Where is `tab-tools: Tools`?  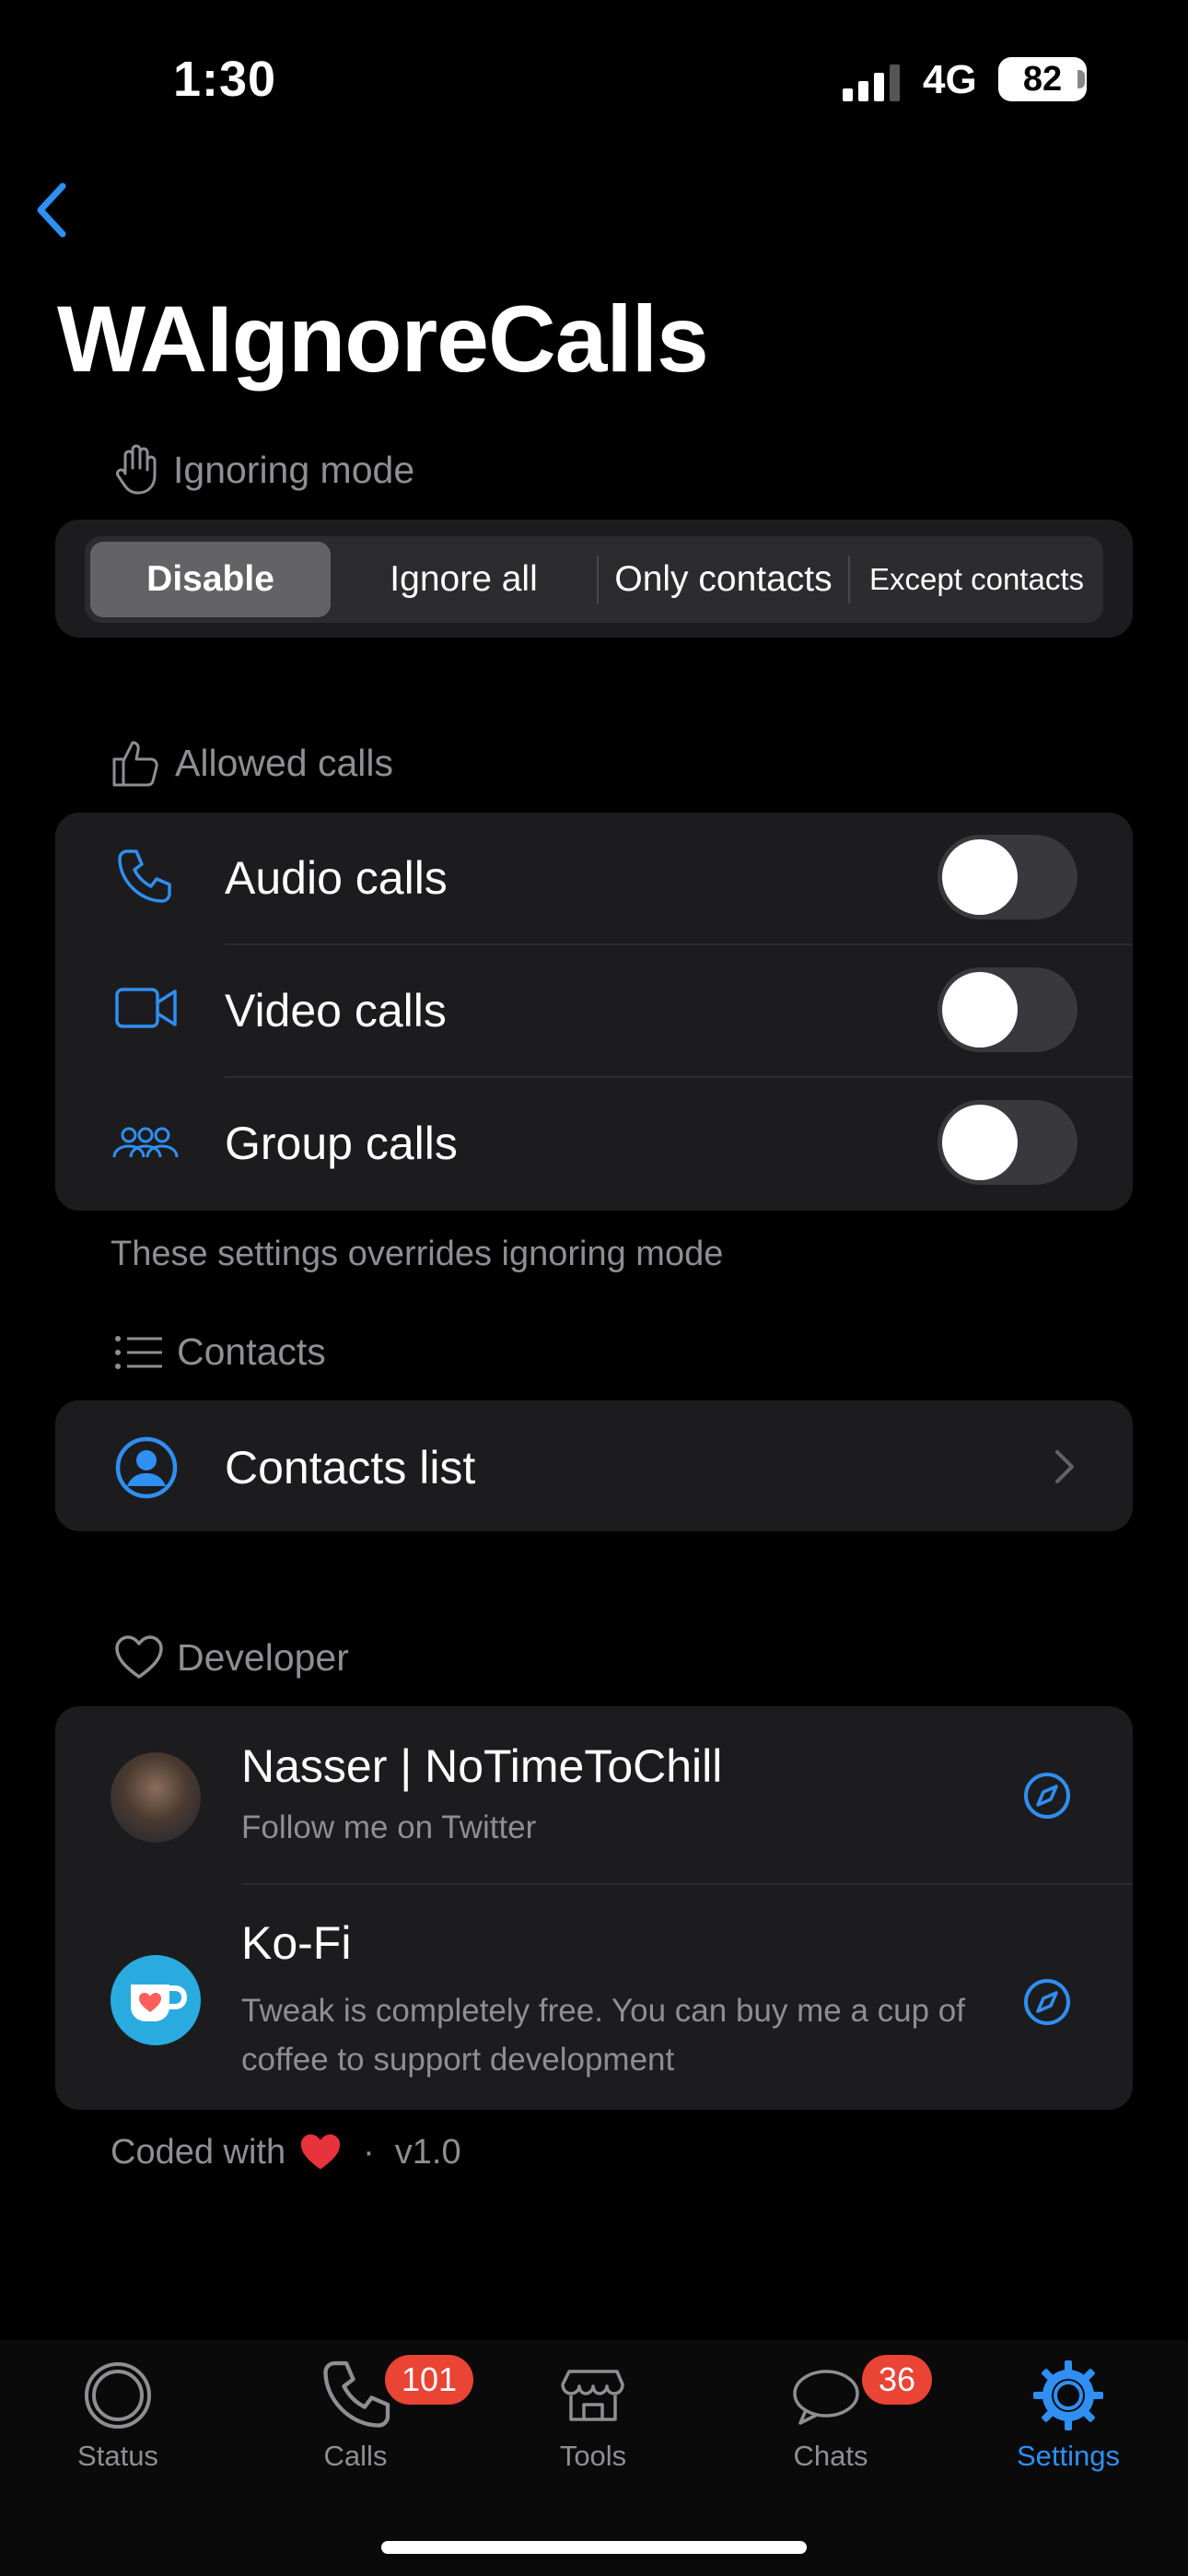 tab-tools: Tools is located at coordinates (593, 2416).